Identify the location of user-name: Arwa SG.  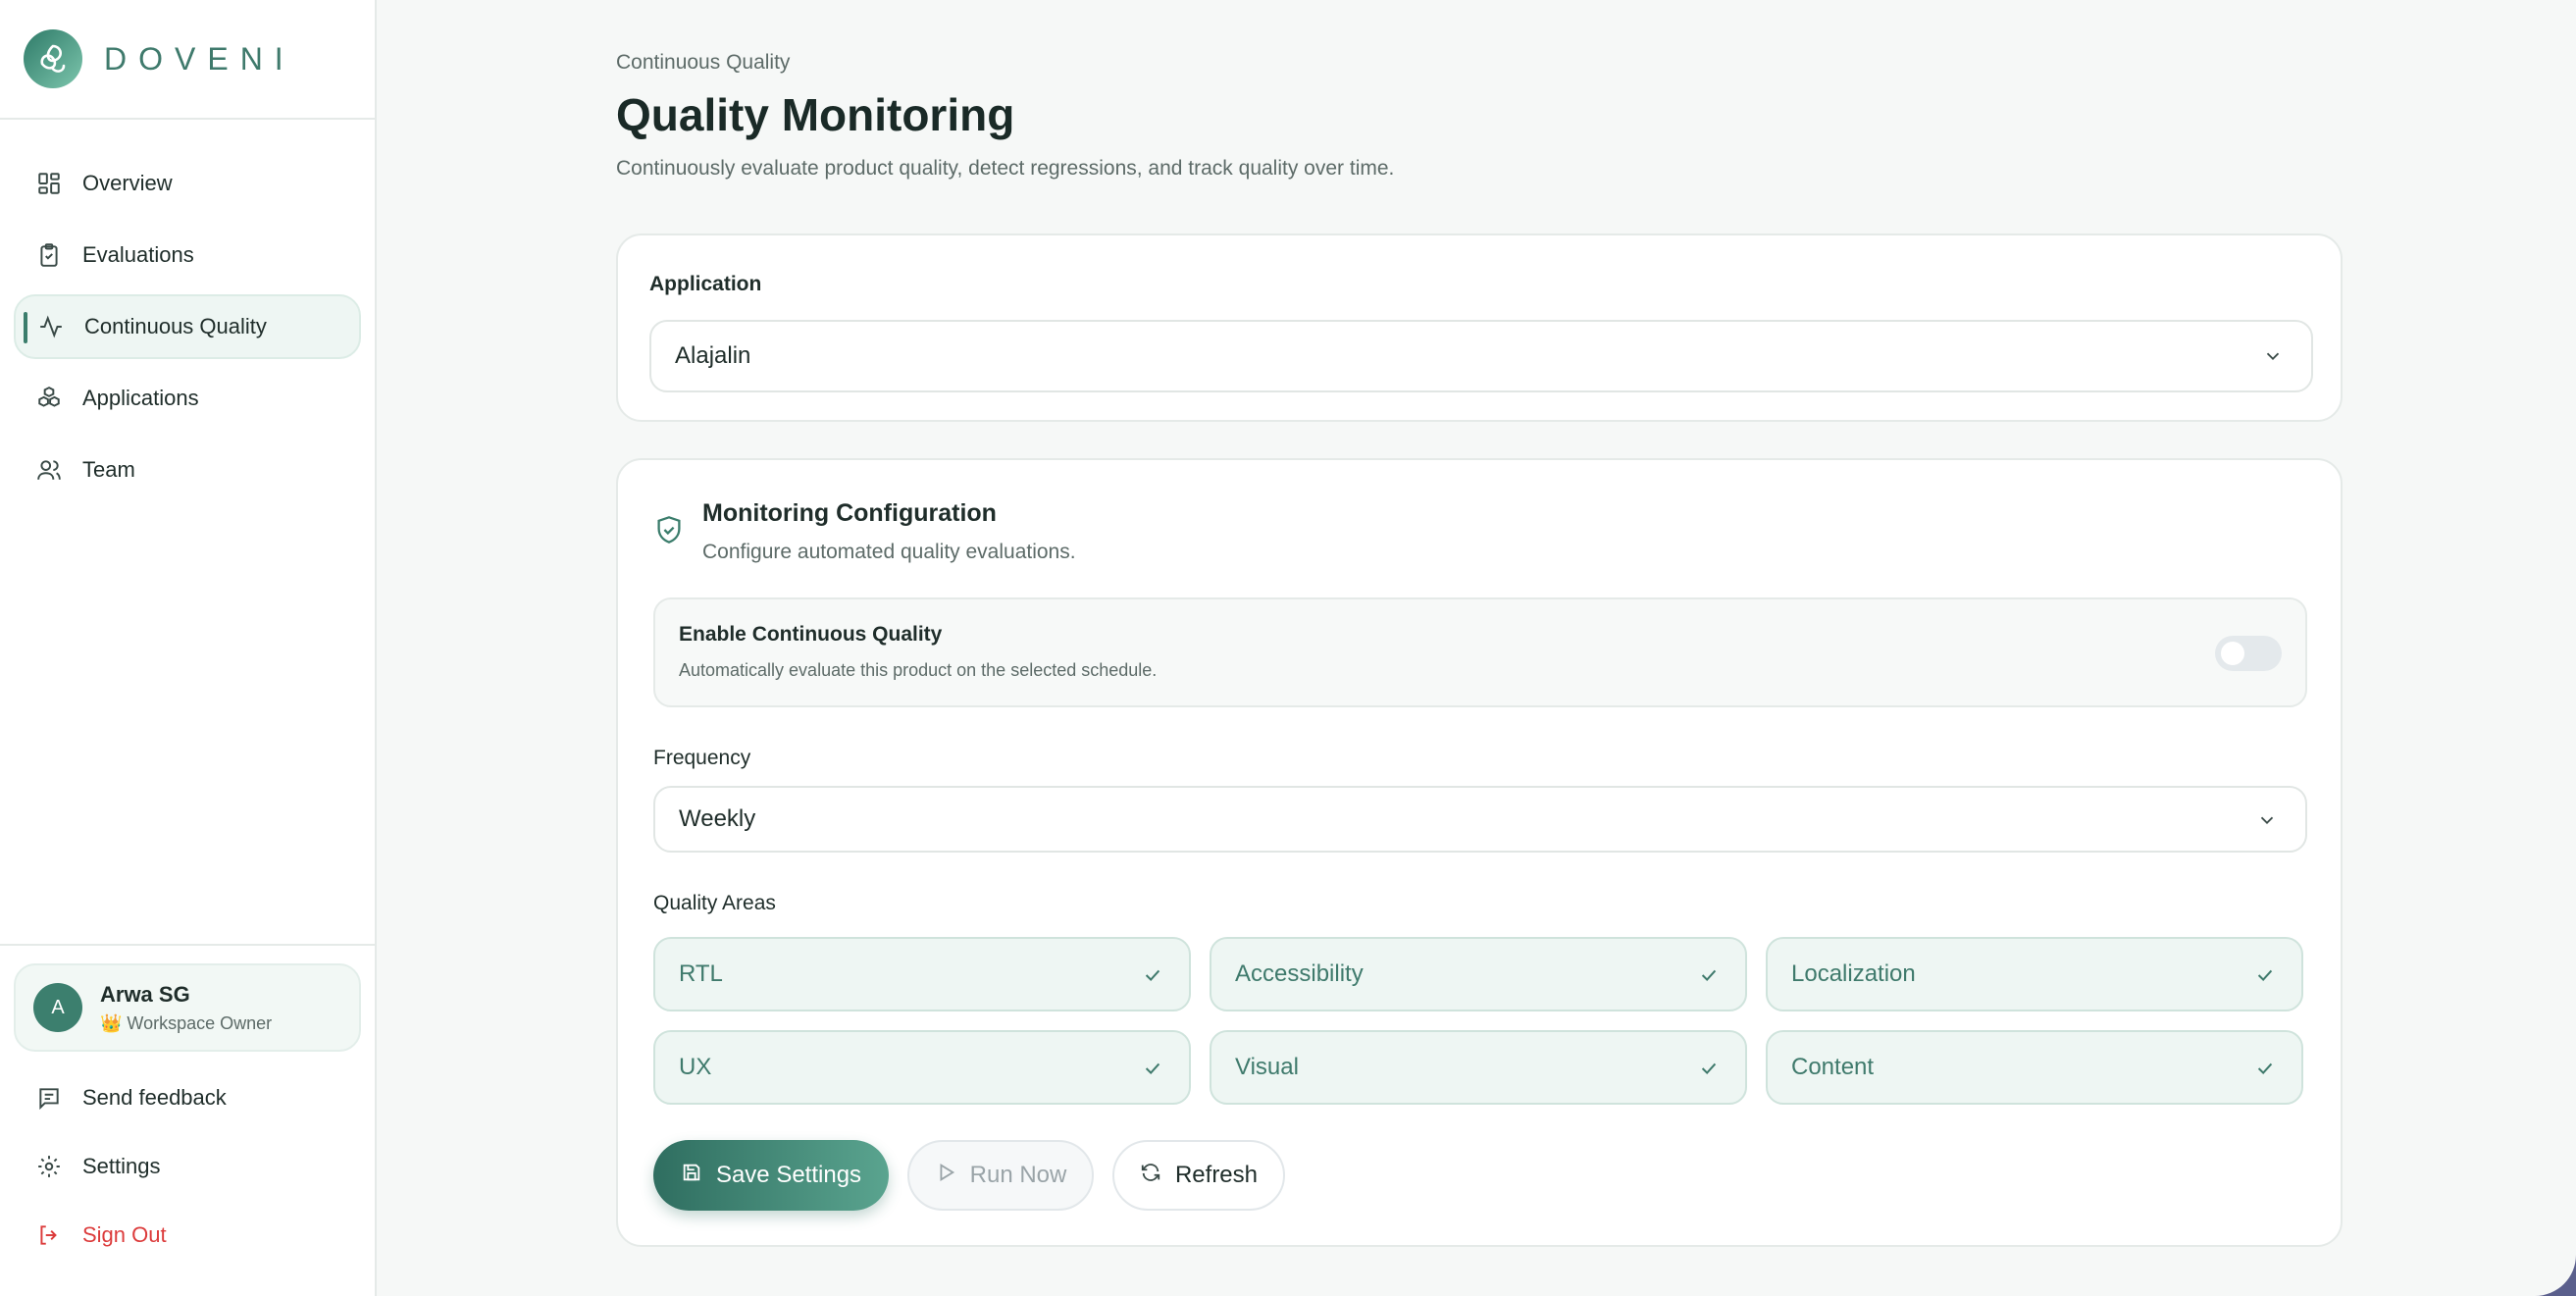
(145, 994).